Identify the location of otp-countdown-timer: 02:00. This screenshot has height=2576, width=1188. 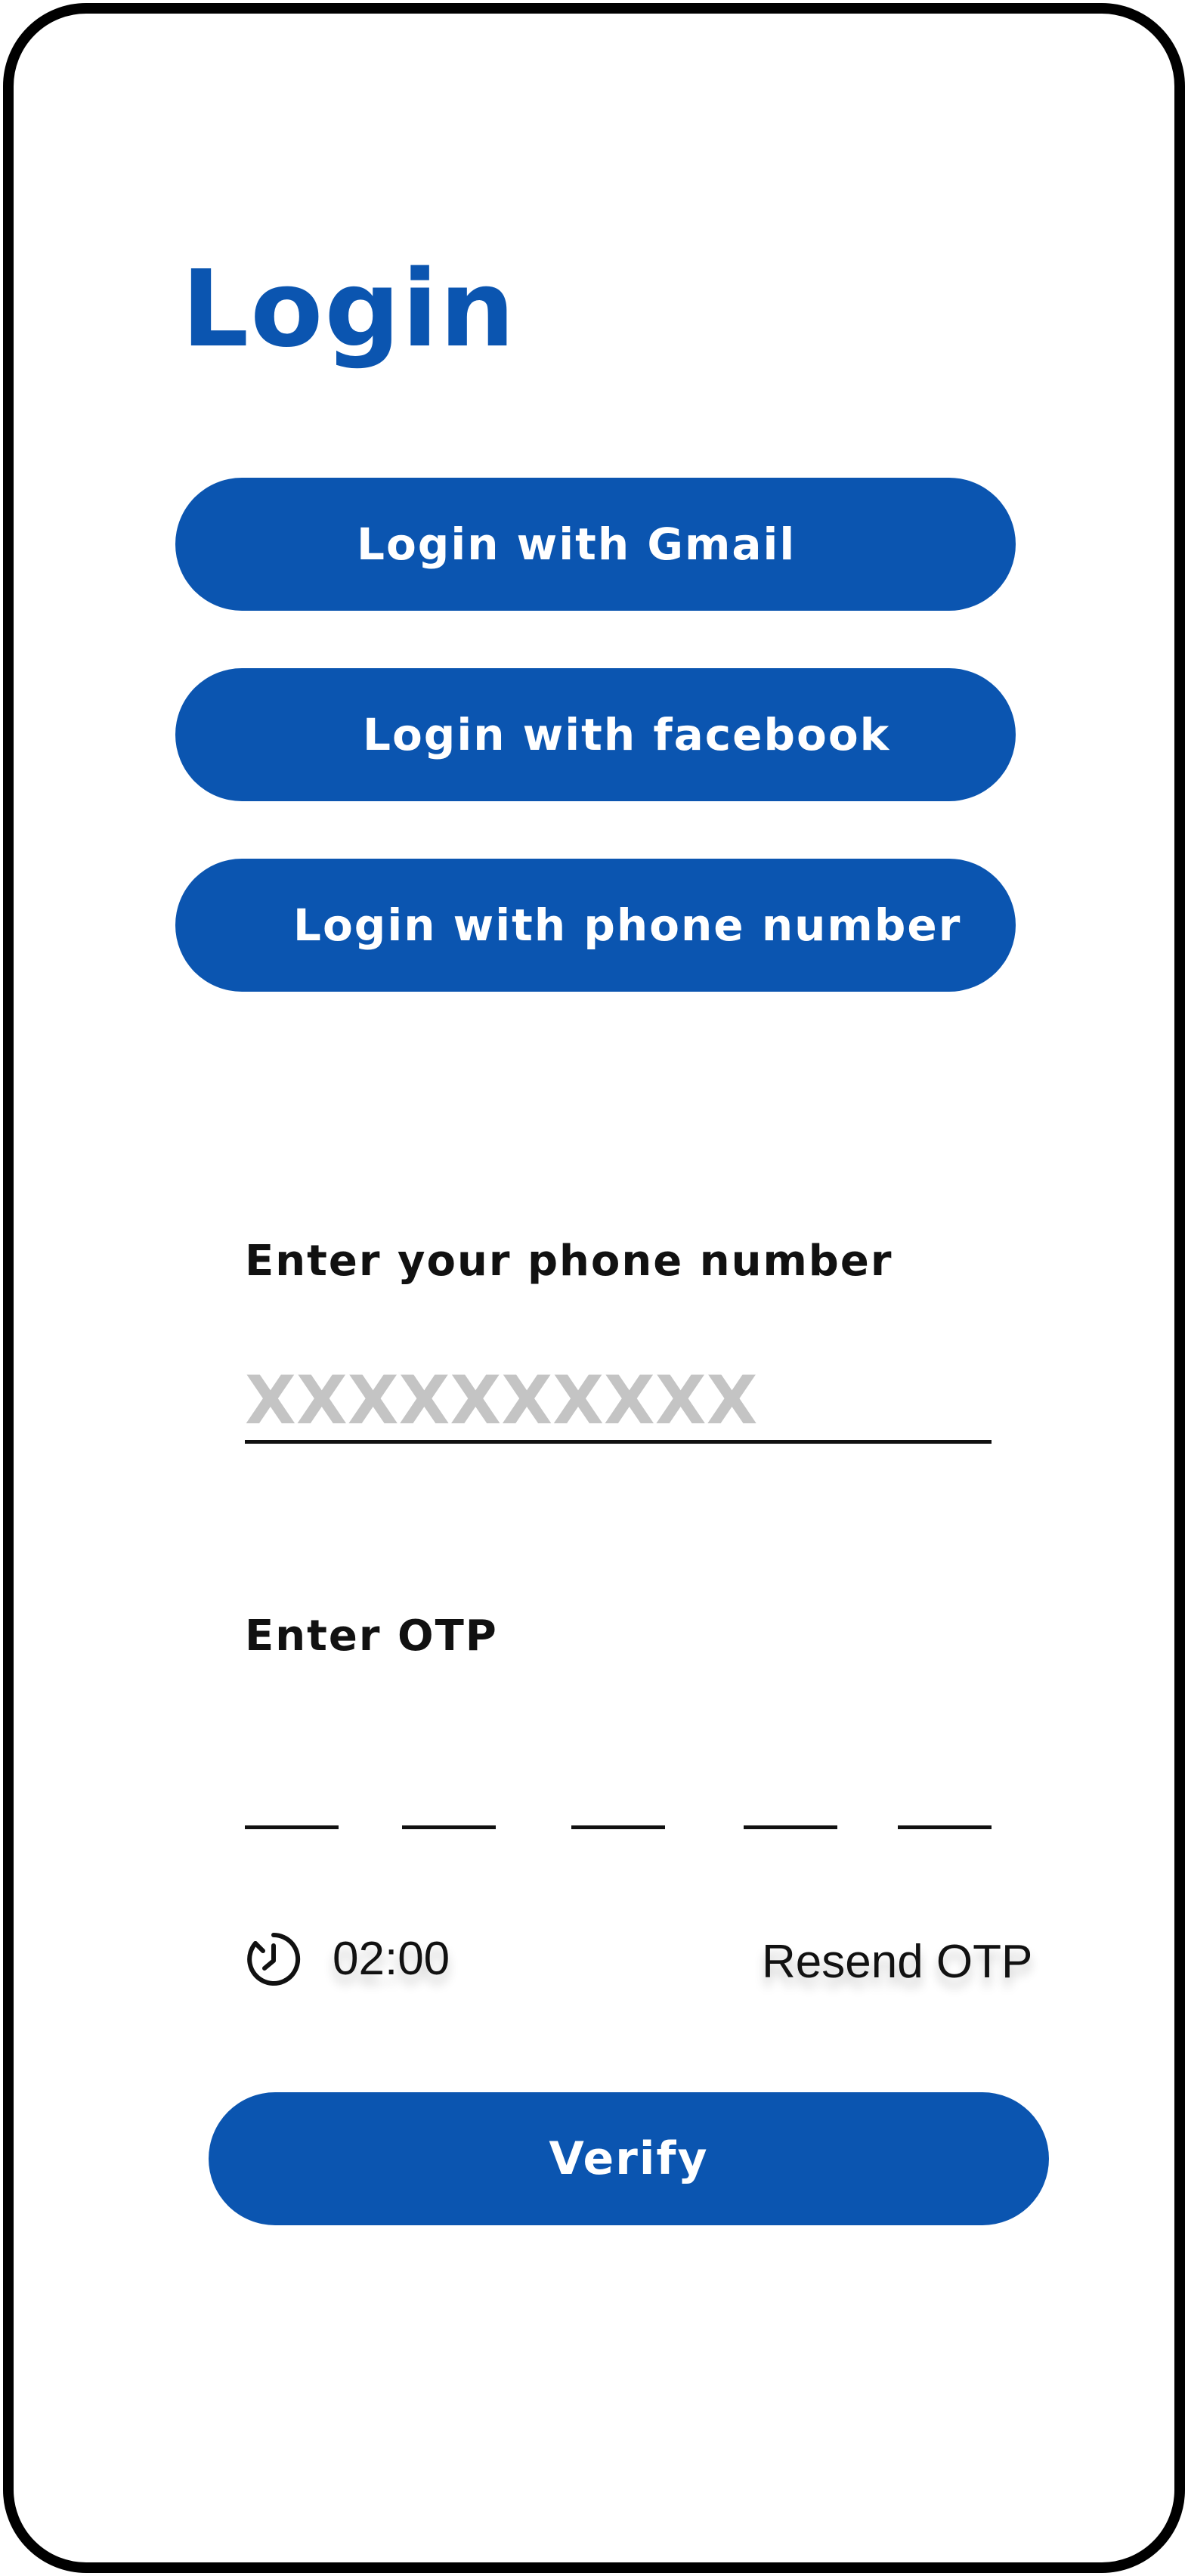
(392, 1959).